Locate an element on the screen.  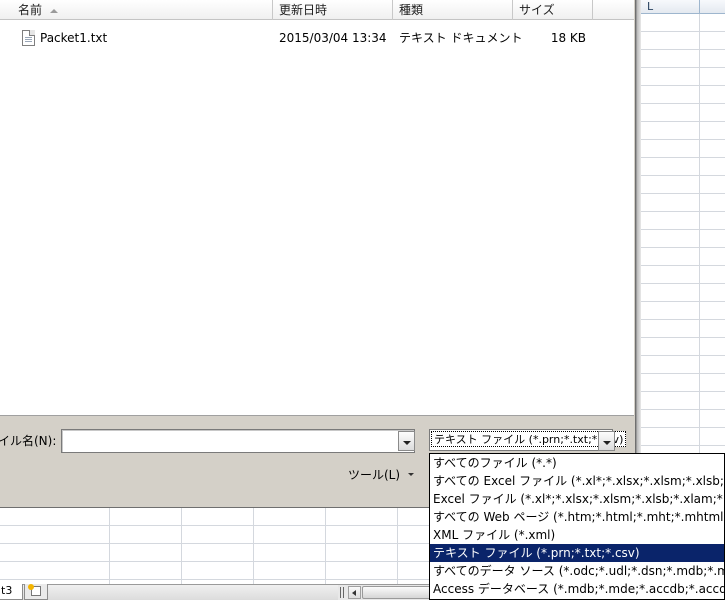
chevron-down-icon is located at coordinates (411, 474).